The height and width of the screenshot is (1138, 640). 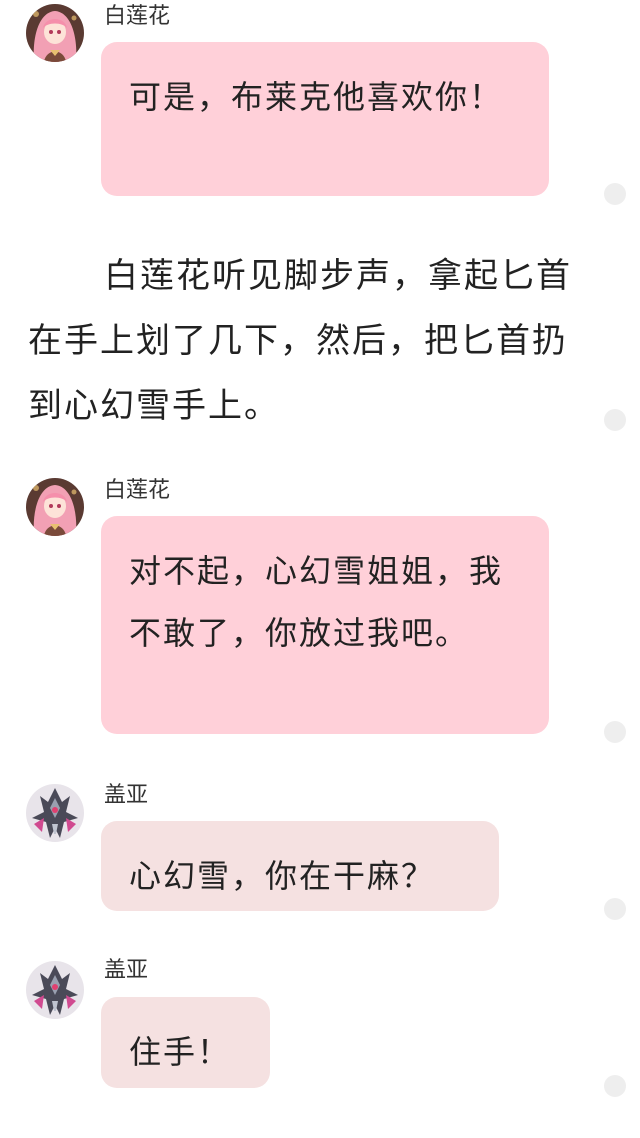 I want to click on narration-paragraph: 白莲花听见脚步声，拿起匕首在手上划了几下，然后，把匕首扔到心幻雪手上。, so click(x=300, y=341).